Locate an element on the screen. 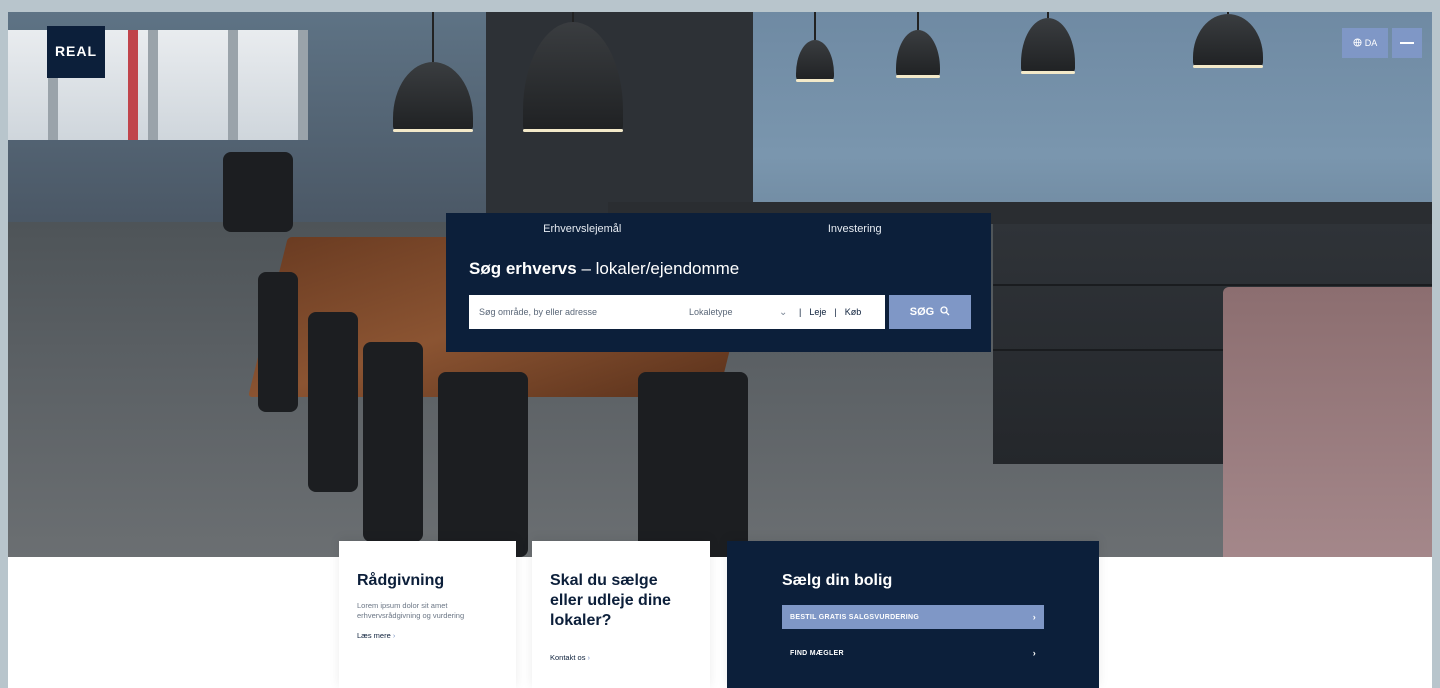 This screenshot has height=688, width=1440. language-label: DA is located at coordinates (1371, 43).